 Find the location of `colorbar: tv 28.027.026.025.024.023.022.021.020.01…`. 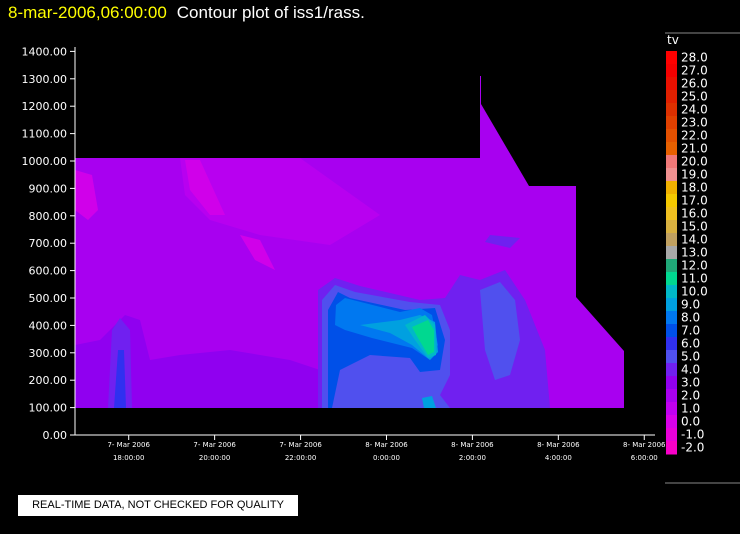

colorbar: tv 28.027.026.025.024.023.022.021.020.01… is located at coordinates (702, 258).